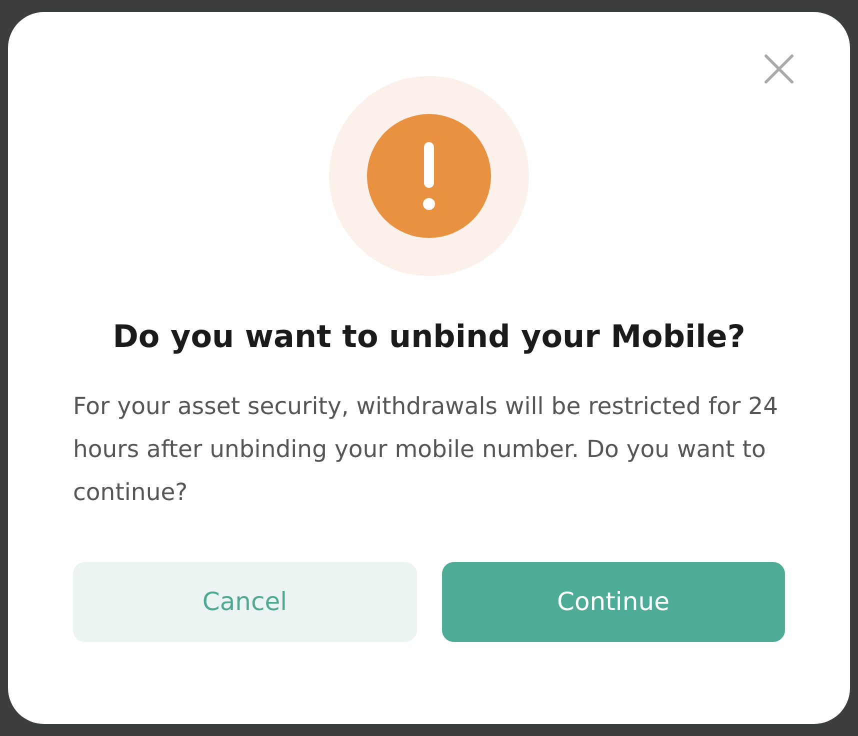  I want to click on warning-icon, so click(429, 176).